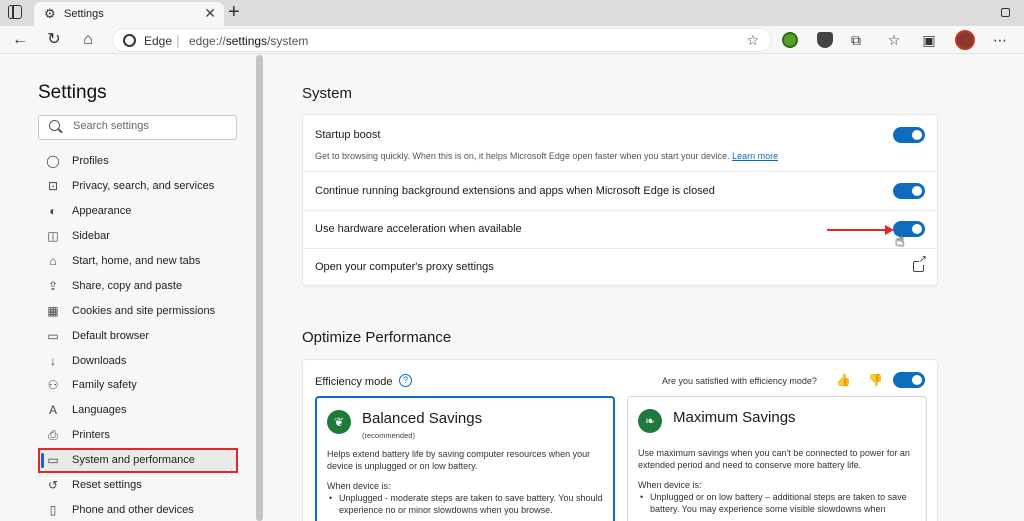 This screenshot has width=1024, height=521. What do you see at coordinates (53, 211) in the screenshot?
I see `palette-icon: ◐` at bounding box center [53, 211].